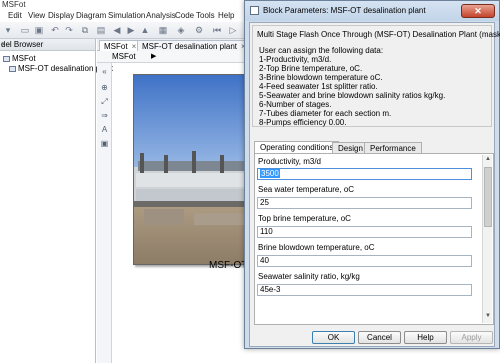  I want to click on new-model-icon: ▾, so click(8, 30).